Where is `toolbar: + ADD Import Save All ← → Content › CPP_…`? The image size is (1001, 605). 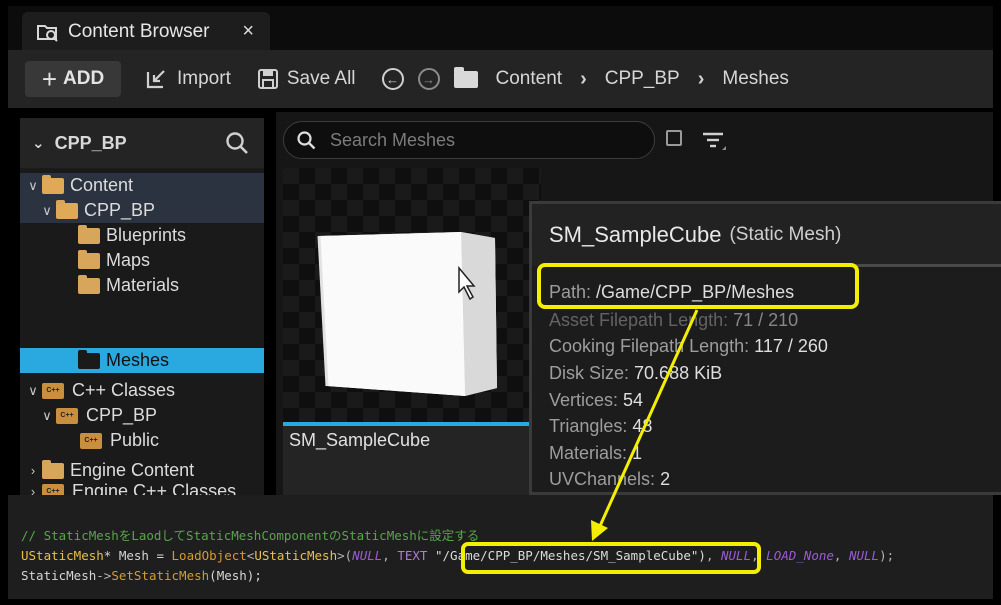
toolbar: + ADD Import Save All ← → Content › CPP_… is located at coordinates (500, 79).